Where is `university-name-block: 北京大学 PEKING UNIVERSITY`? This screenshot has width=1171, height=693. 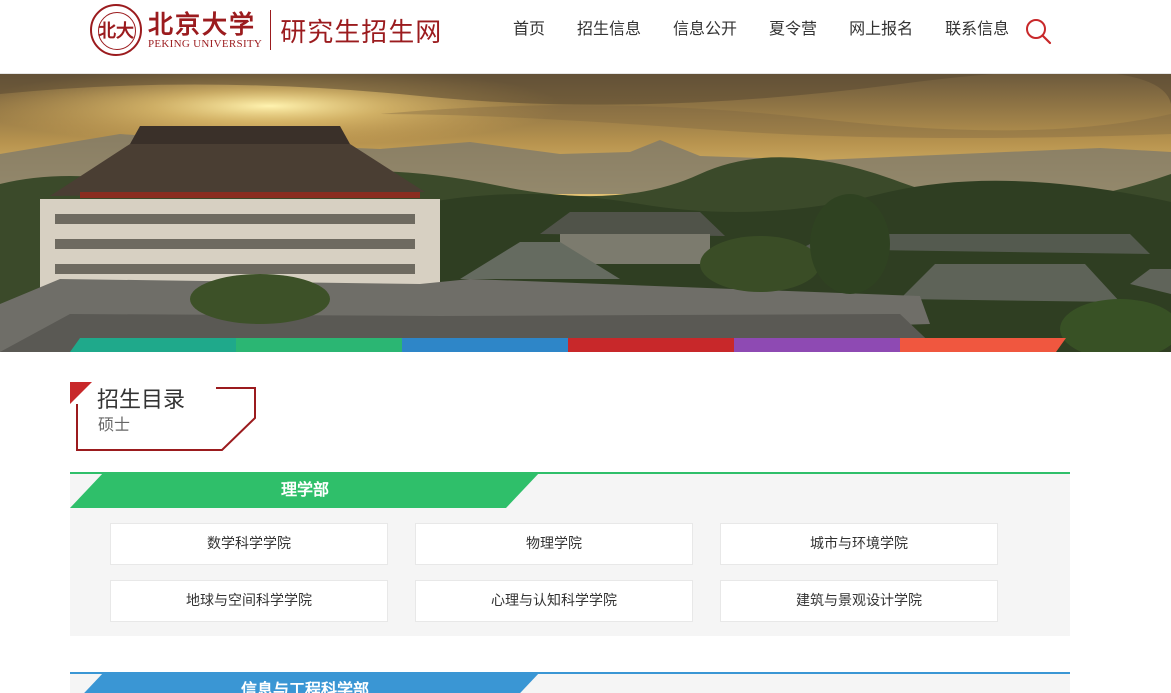
university-name-block: 北京大学 PEKING UNIVERSITY is located at coordinates (205, 30).